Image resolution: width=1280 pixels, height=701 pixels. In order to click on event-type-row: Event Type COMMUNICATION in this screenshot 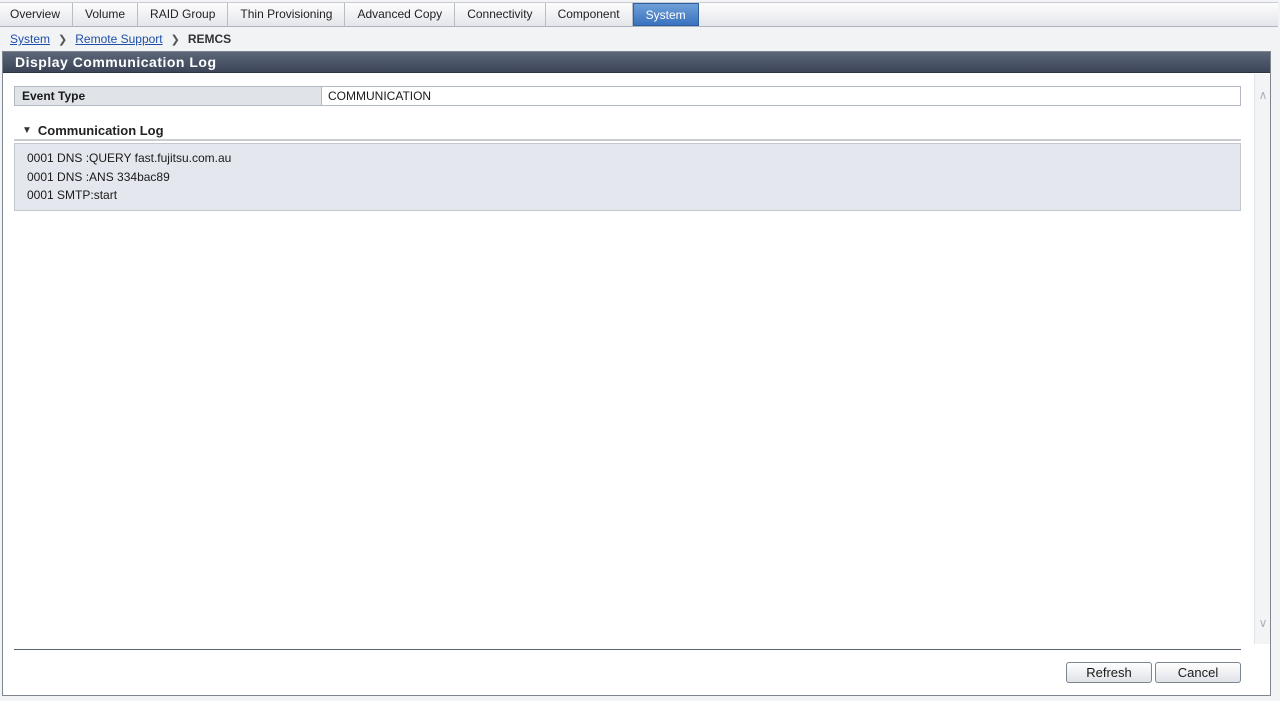, I will do `click(627, 96)`.